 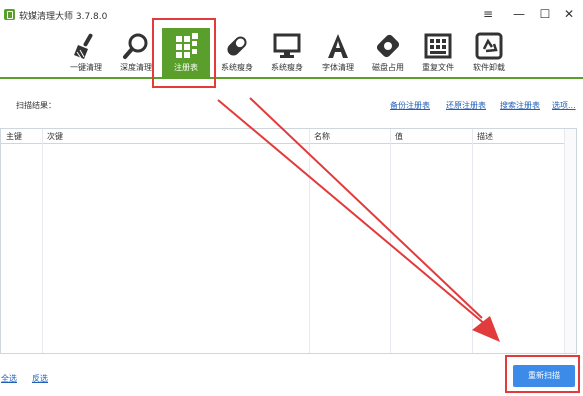 What do you see at coordinates (542, 374) in the screenshot?
I see `annotation-box-rescan` at bounding box center [542, 374].